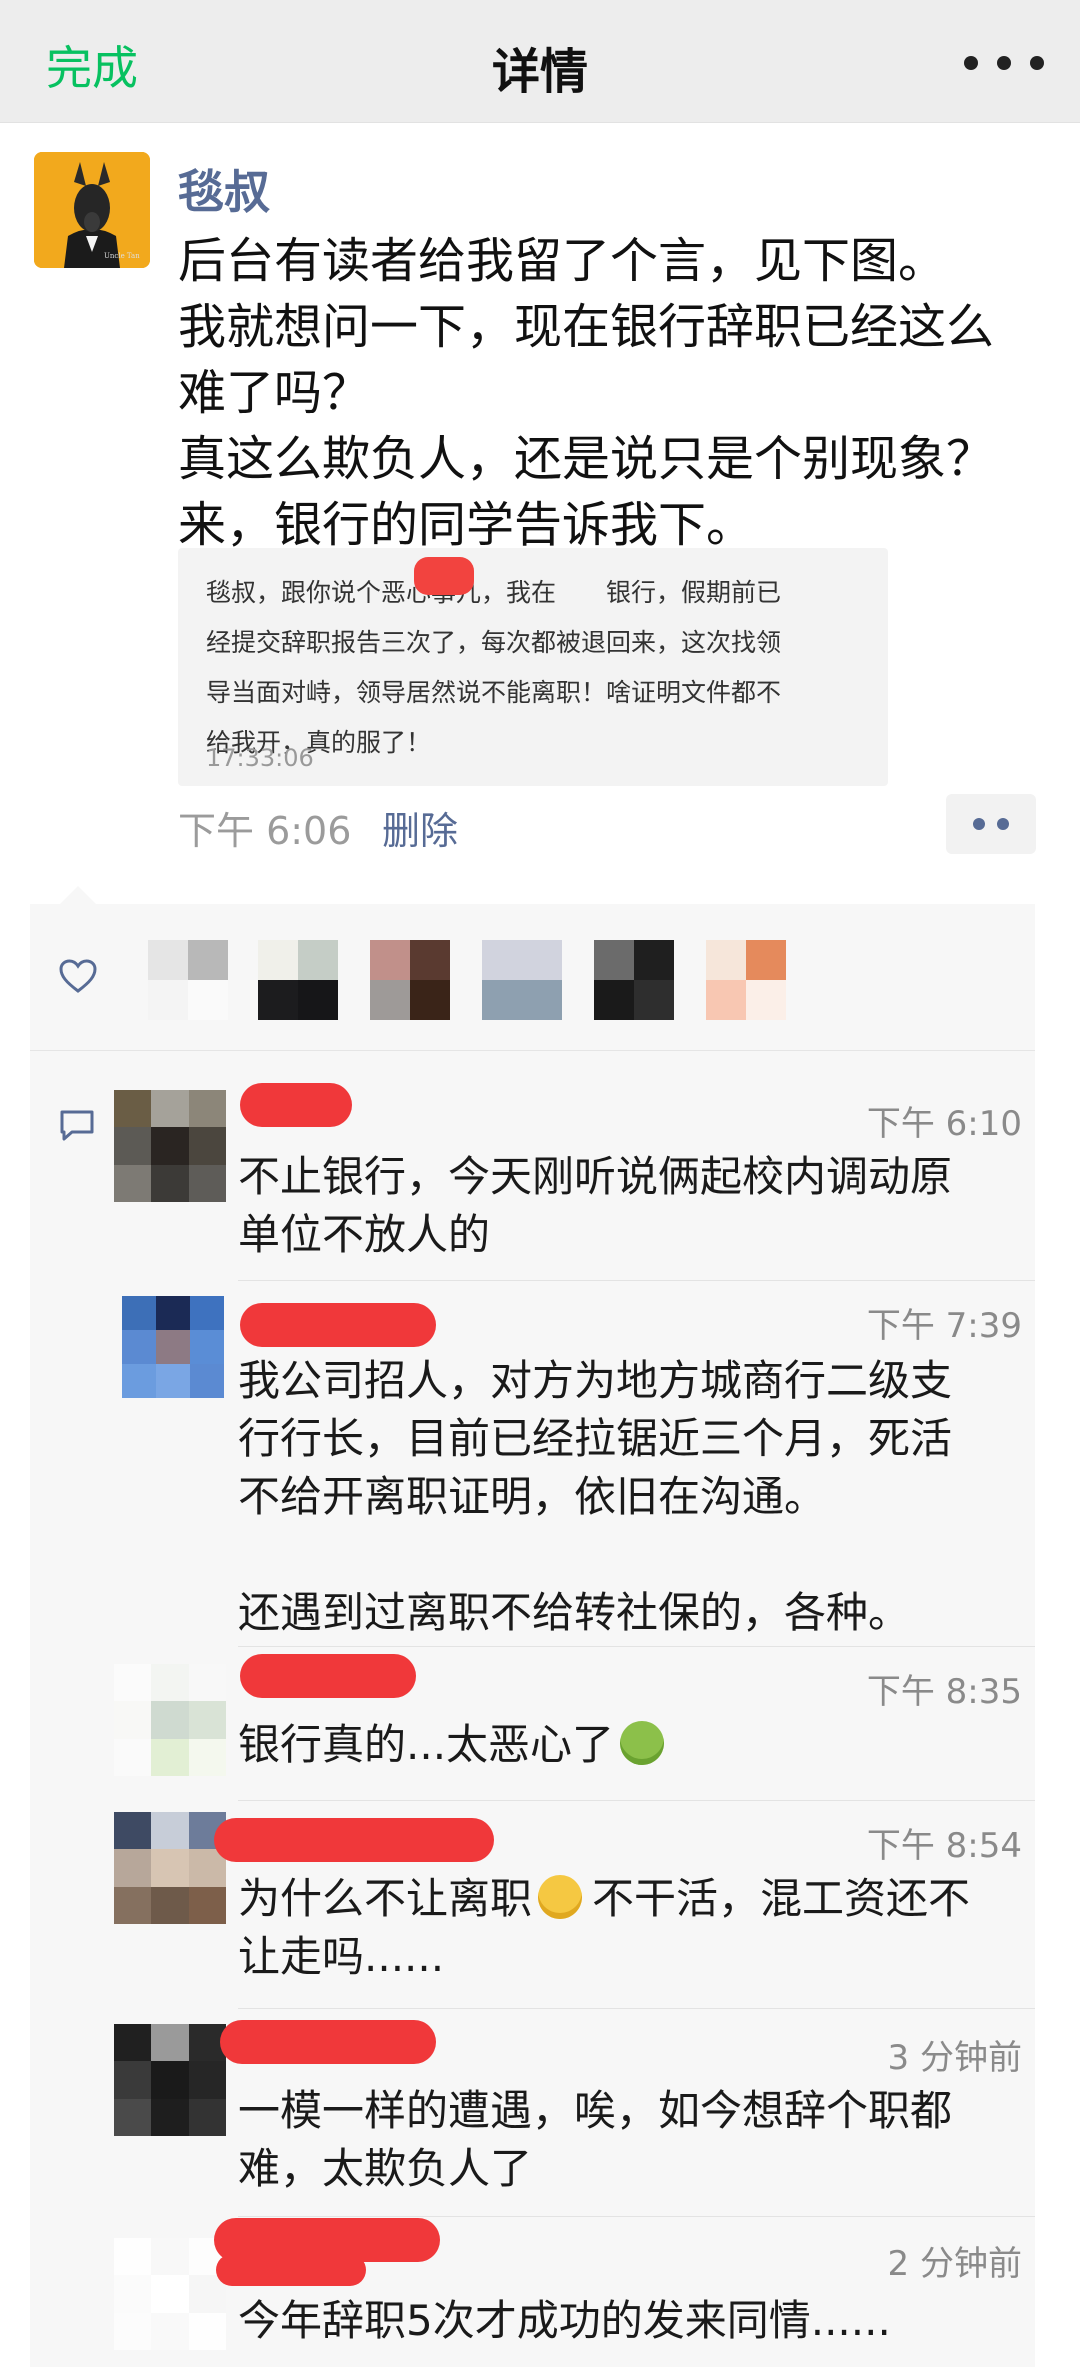 The image size is (1080, 2367). I want to click on heart-icon, so click(78, 976).